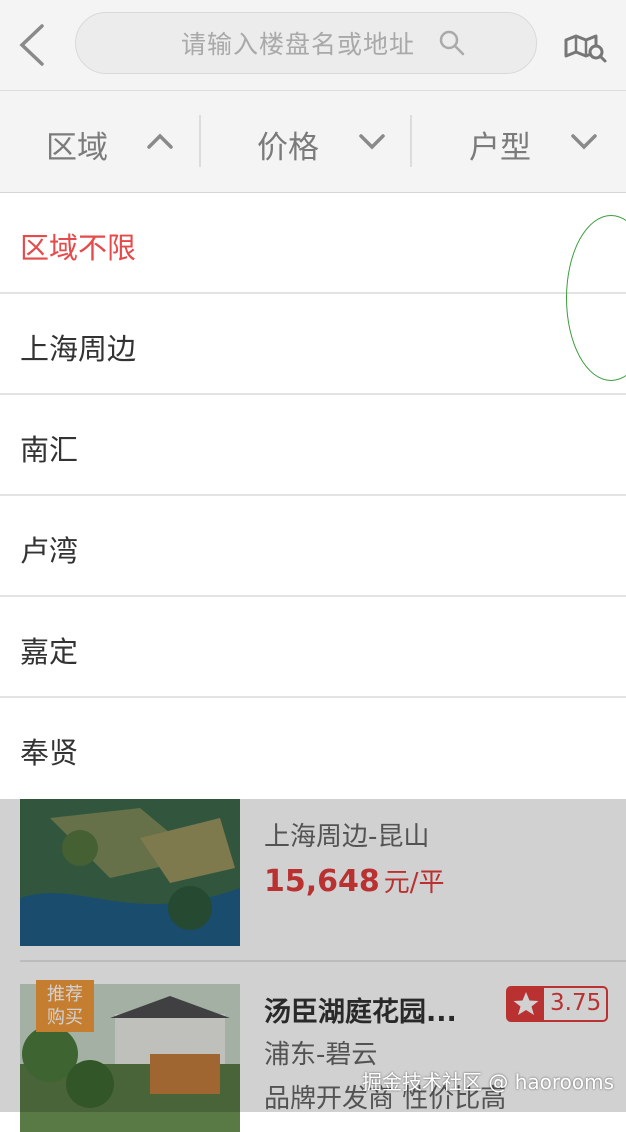 The height and width of the screenshot is (1132, 626). What do you see at coordinates (298, 44) in the screenshot?
I see `search-placeholder: 请输入楼盘名或地址` at bounding box center [298, 44].